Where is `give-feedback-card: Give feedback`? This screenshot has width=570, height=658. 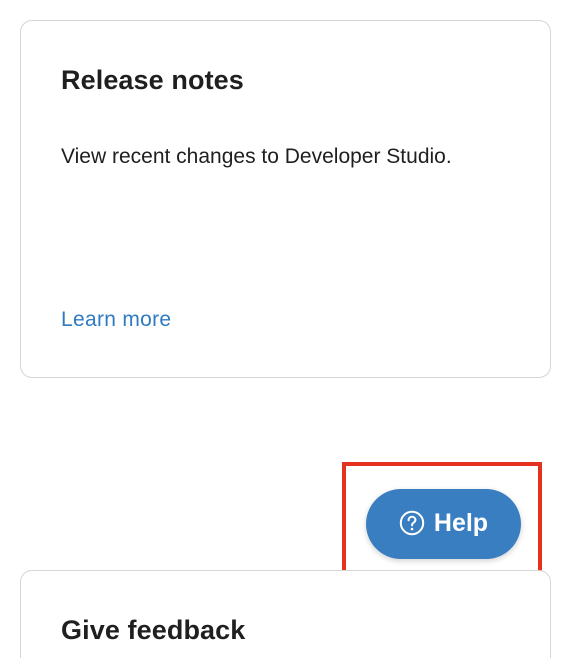 give-feedback-card: Give feedback is located at coordinates (285, 614).